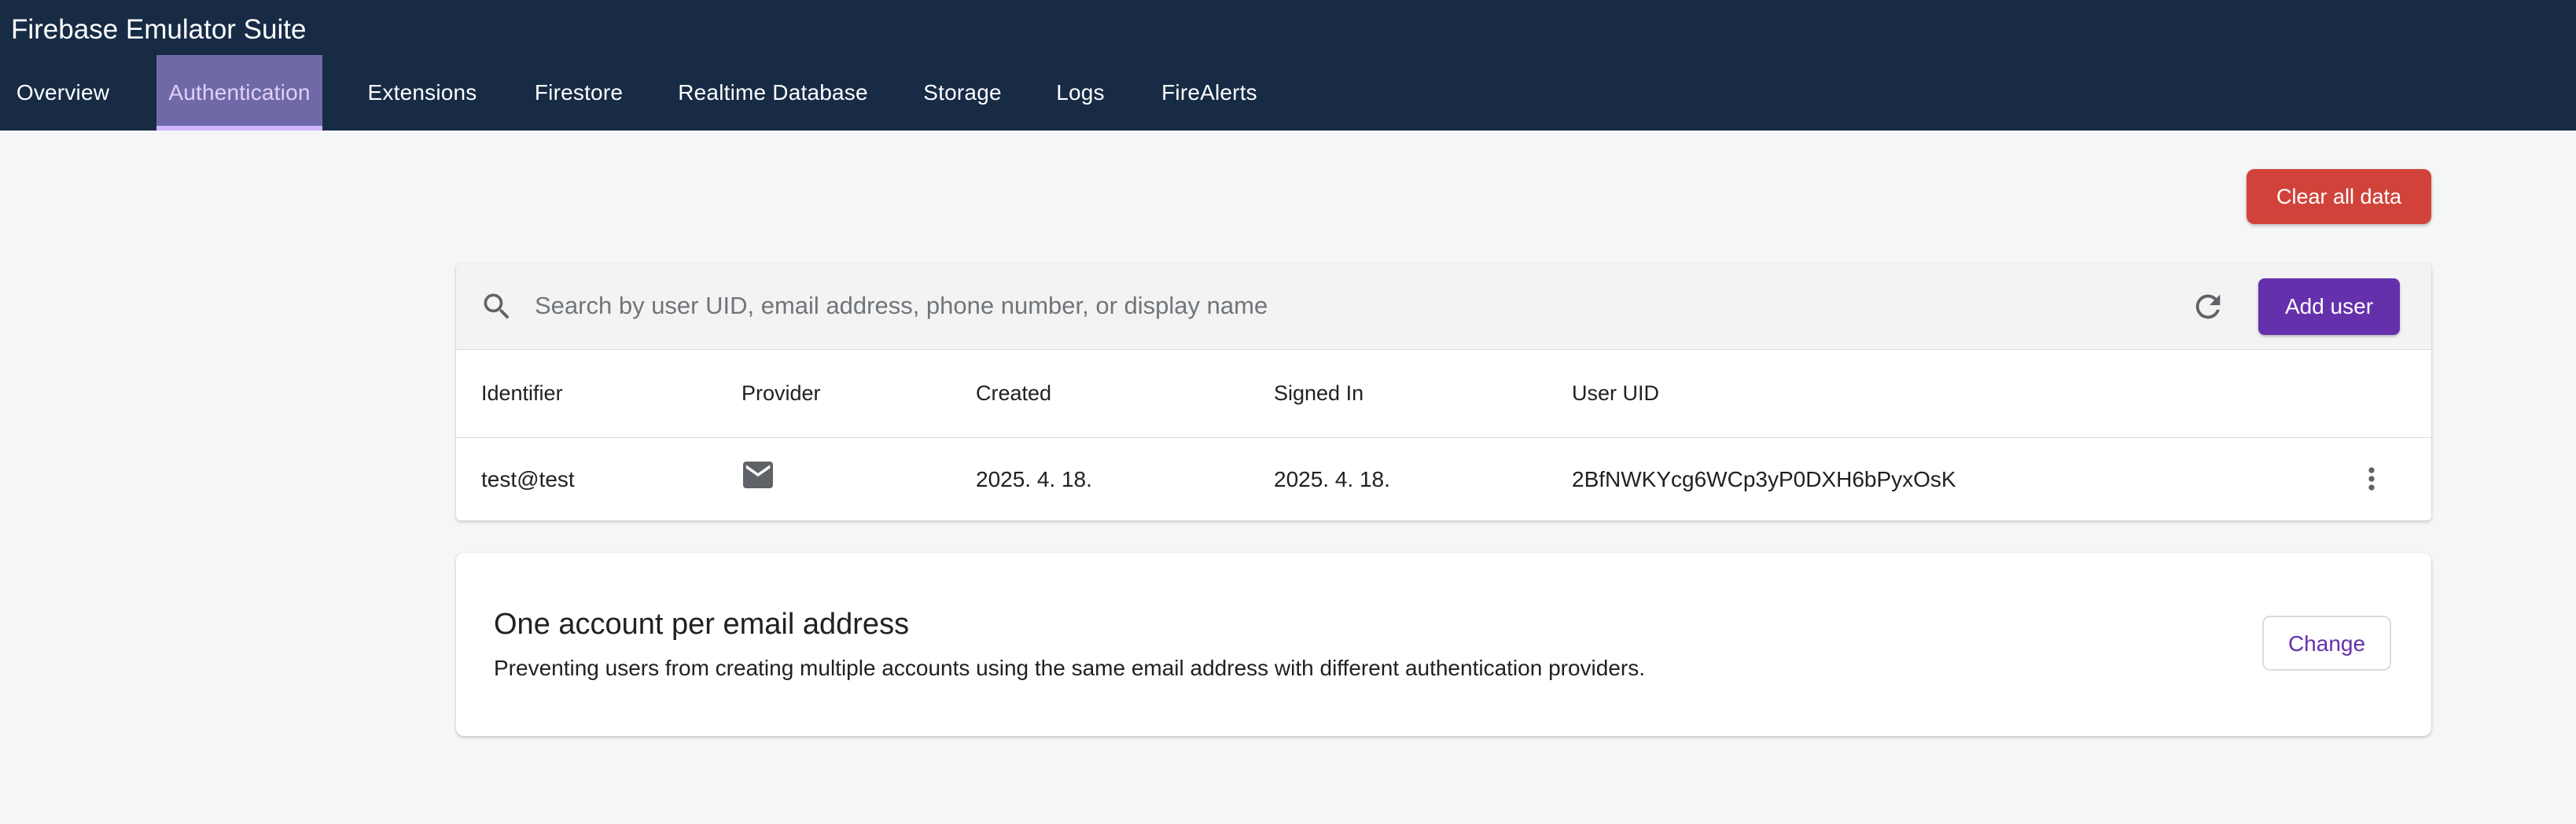 This screenshot has height=824, width=2576. I want to click on tab-extensions: Extensions, so click(422, 93).